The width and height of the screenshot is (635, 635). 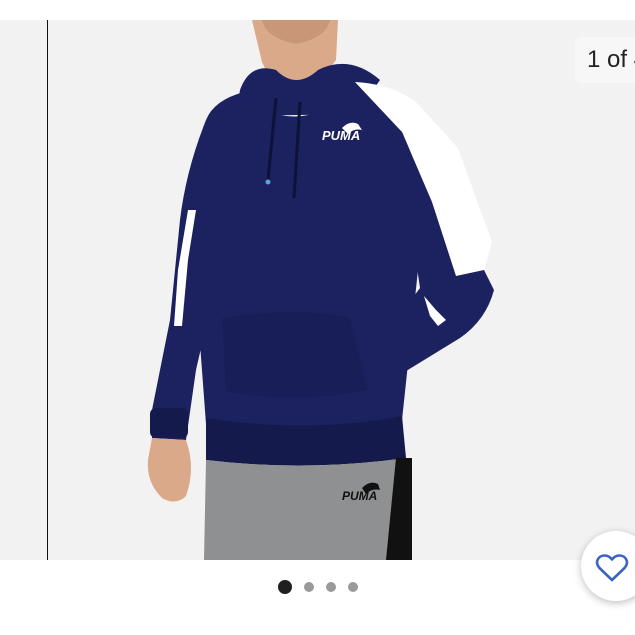 What do you see at coordinates (605, 60) in the screenshot?
I see `image-counter: 1 of 4` at bounding box center [605, 60].